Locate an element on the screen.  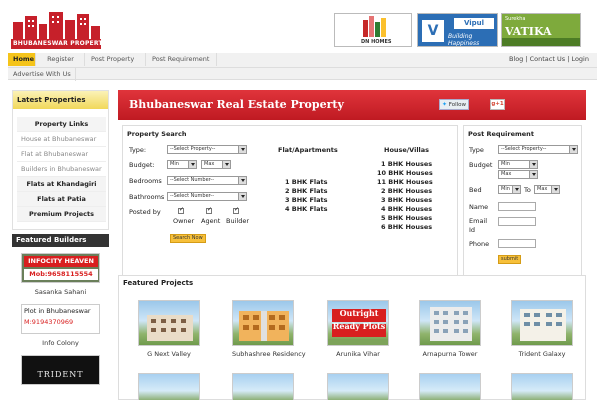
house-link: 6 BHK Houses is located at coordinates (406, 227).